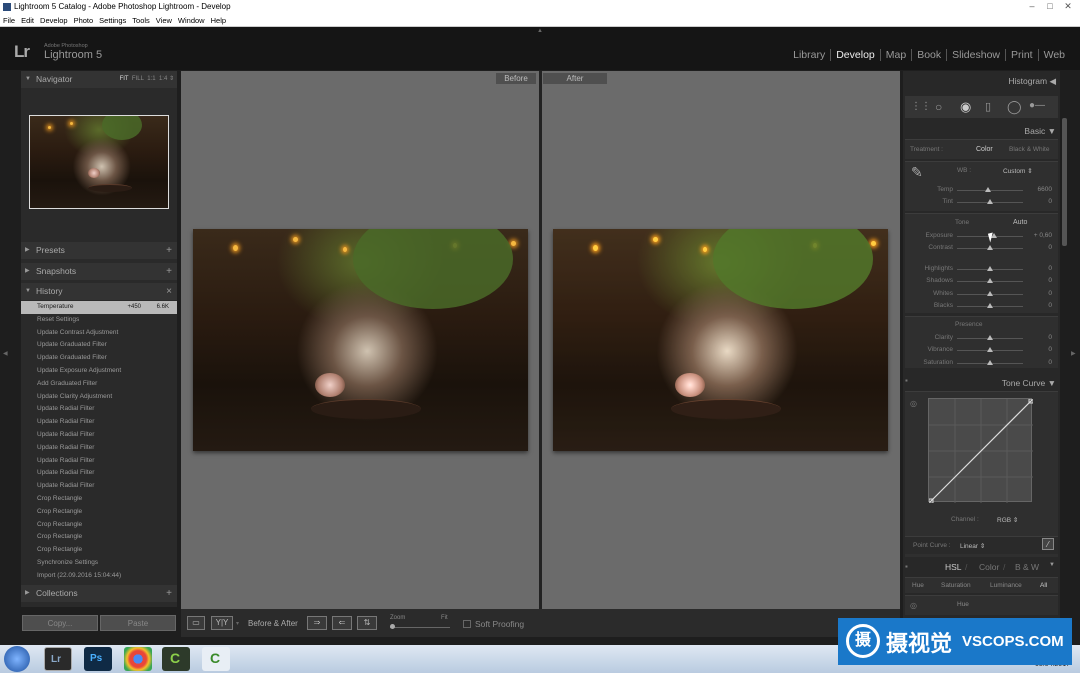 Image resolution: width=1080 pixels, height=673 pixels. What do you see at coordinates (5, 353) in the screenshot?
I see `left-panel-toggle-icon: ◀` at bounding box center [5, 353].